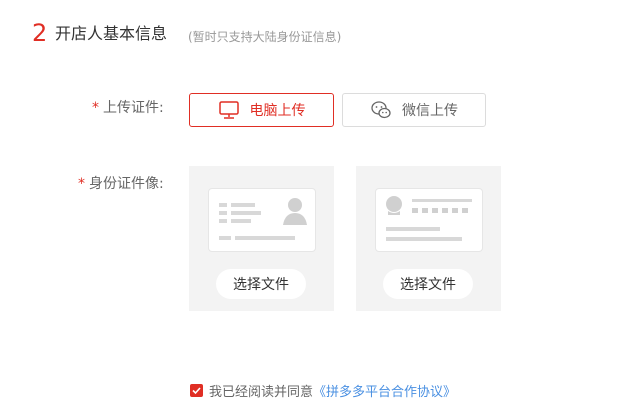  I want to click on agreement-link: 《拼多多平台合作协议》, so click(384, 390).